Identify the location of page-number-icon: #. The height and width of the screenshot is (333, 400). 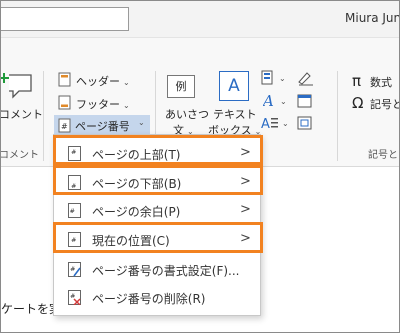
(64, 125).